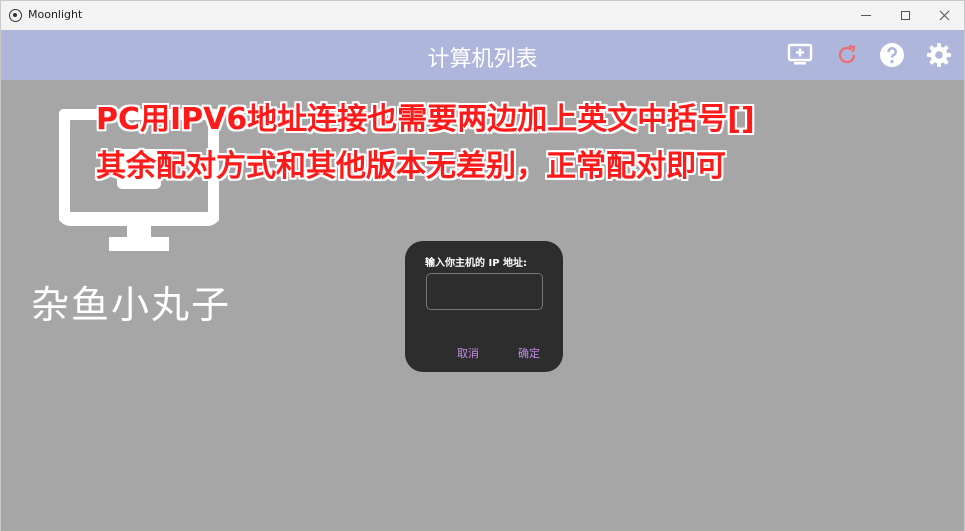 This screenshot has height=531, width=965. What do you see at coordinates (131, 305) in the screenshot?
I see `computer-name: 杂鱼小丸子` at bounding box center [131, 305].